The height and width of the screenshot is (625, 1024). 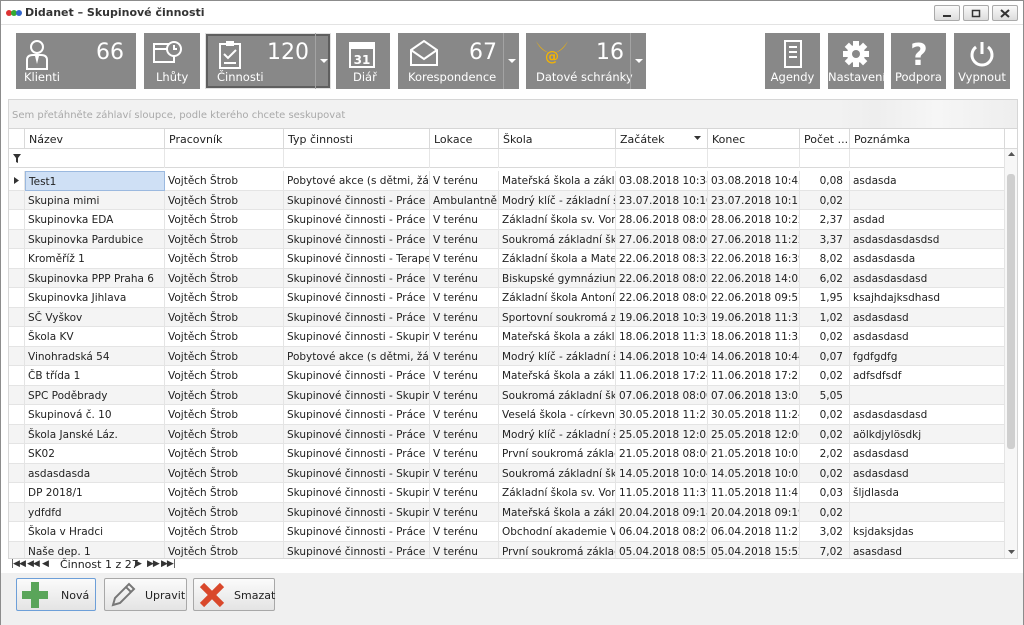 I want to click on cell-konec: 14.05.2018 10:05, so click(x=754, y=473).